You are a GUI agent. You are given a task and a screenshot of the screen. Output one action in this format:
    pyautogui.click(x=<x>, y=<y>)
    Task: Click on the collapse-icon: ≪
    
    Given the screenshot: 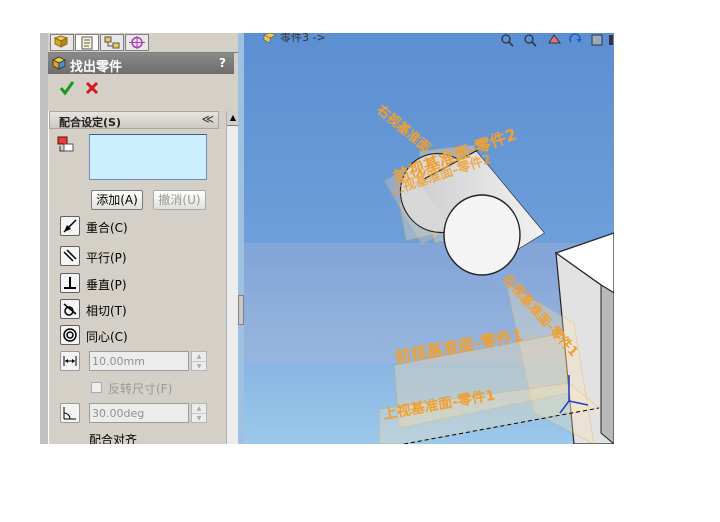 What is the action you would take?
    pyautogui.click(x=207, y=119)
    